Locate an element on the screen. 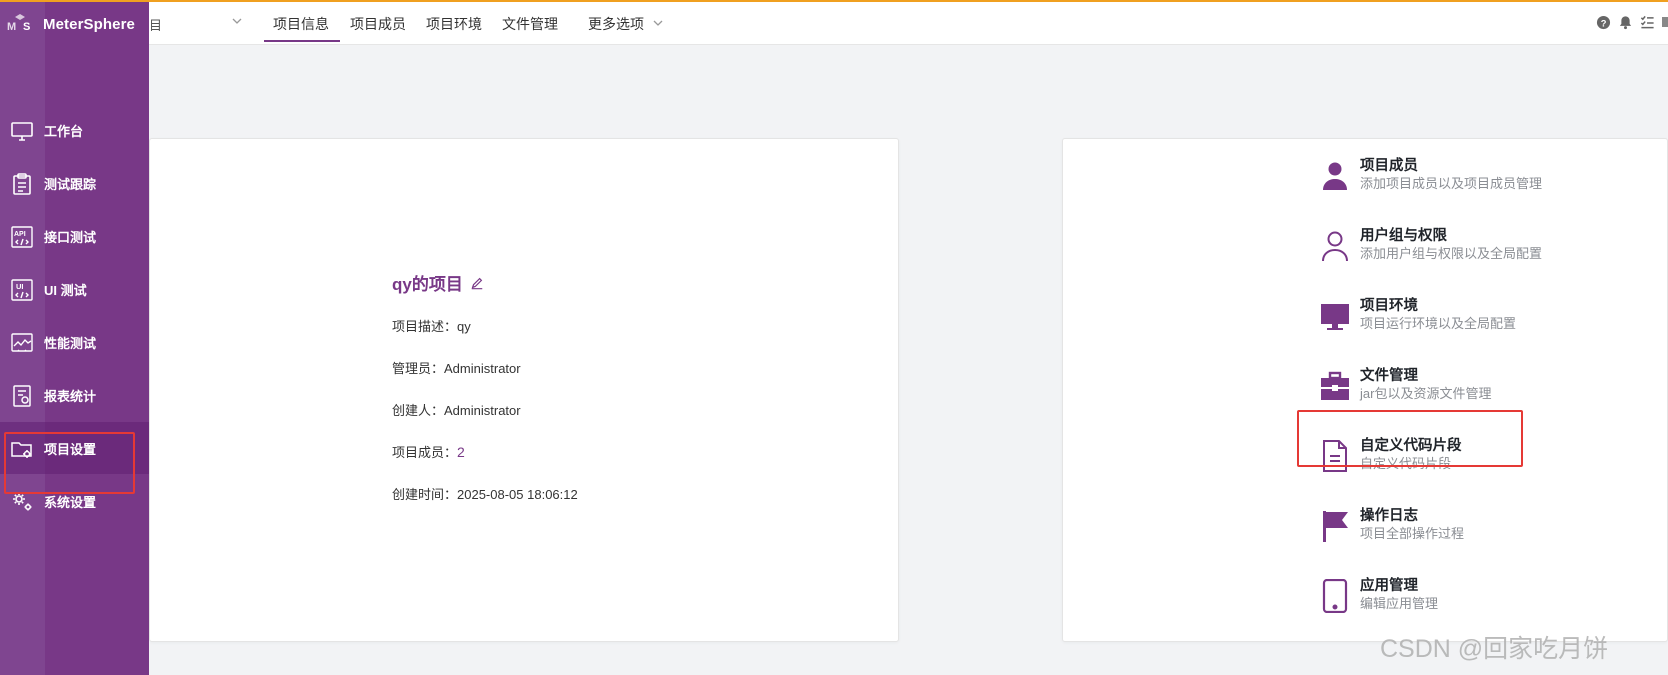 The height and width of the screenshot is (675, 1668). flag-icon is located at coordinates (1335, 526).